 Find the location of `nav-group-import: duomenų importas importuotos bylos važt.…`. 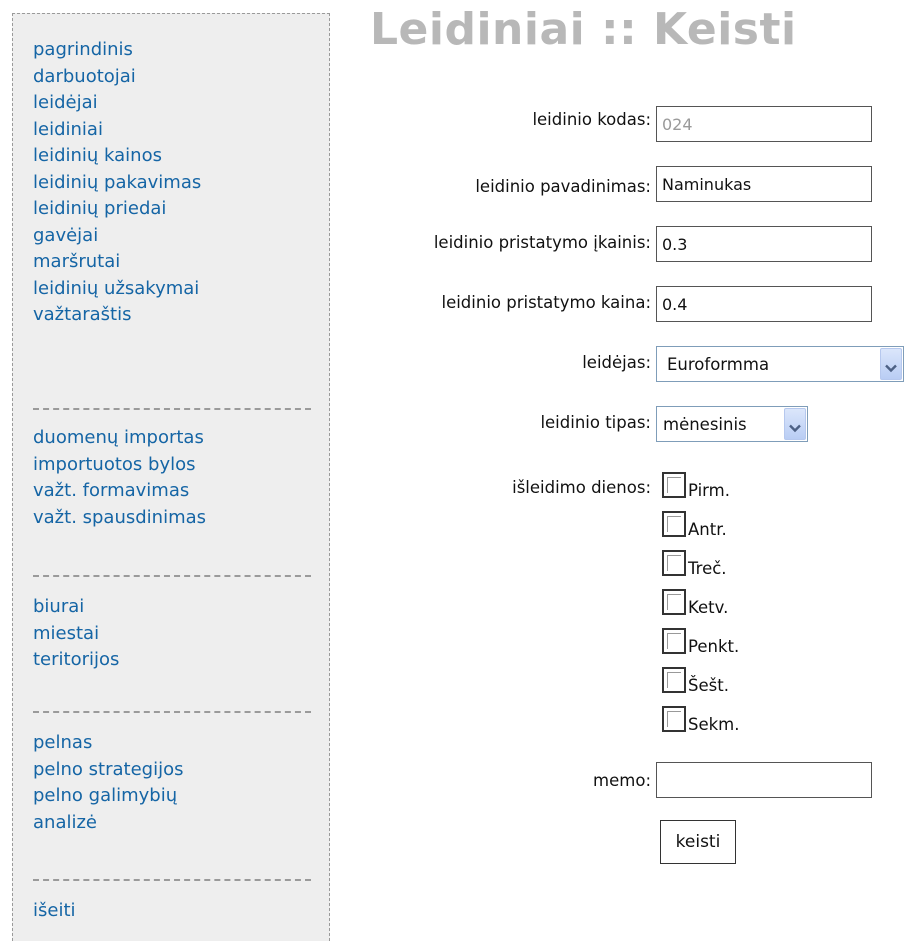

nav-group-import: duomenų importas importuotos bylos važt.… is located at coordinates (119, 478).